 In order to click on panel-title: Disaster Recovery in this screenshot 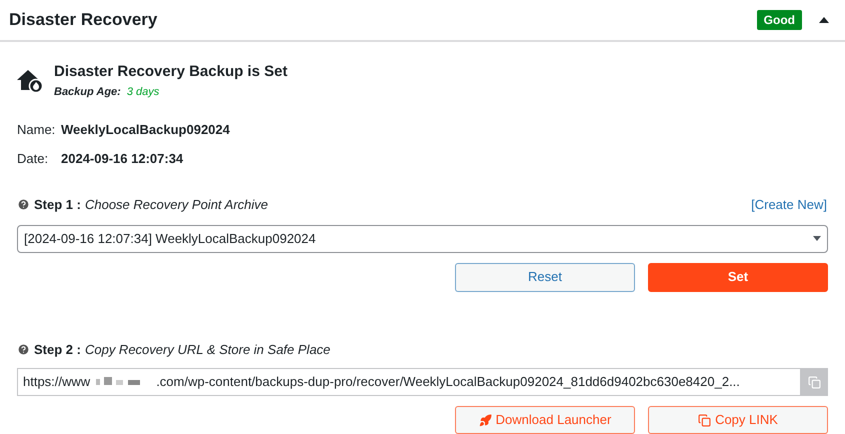, I will do `click(83, 20)`.